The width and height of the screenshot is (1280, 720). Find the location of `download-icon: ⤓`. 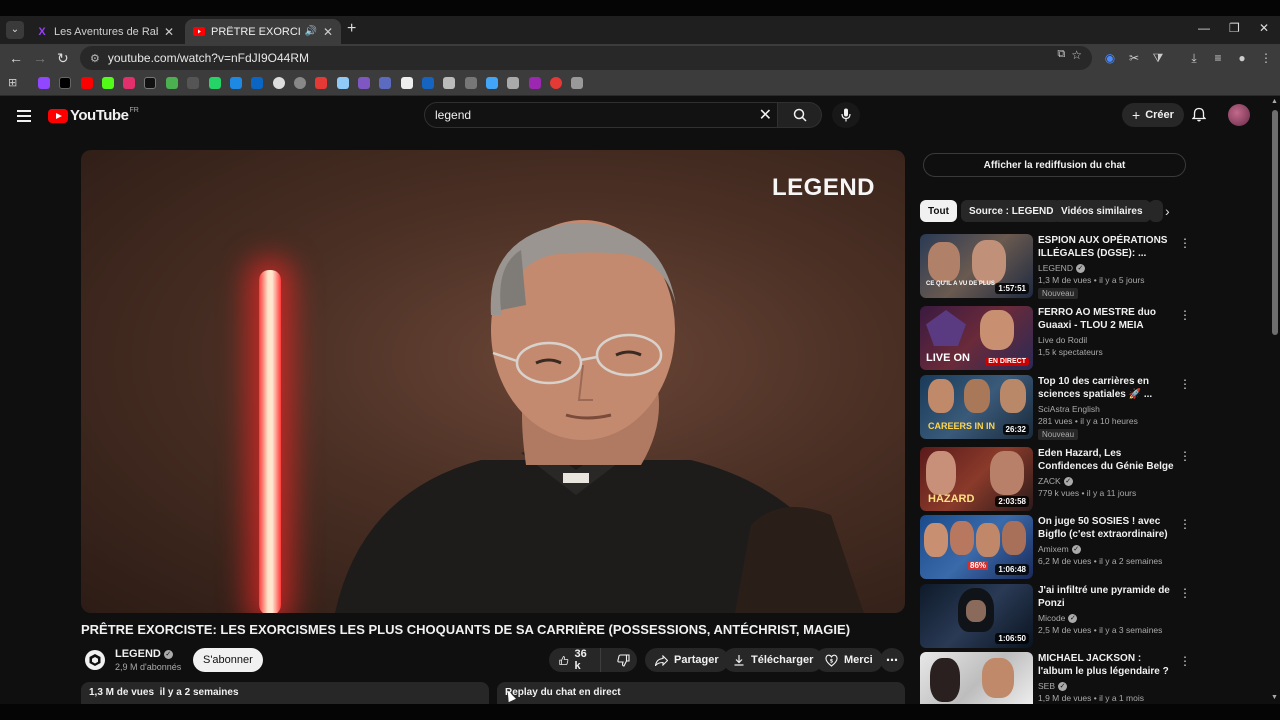

download-icon: ⤓ is located at coordinates (1194, 58).